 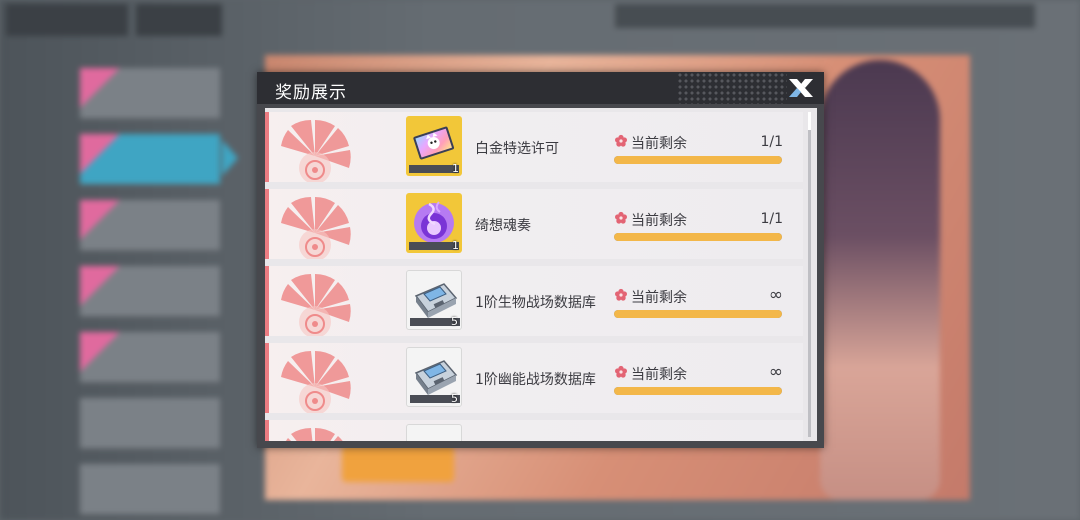 I want to click on platinum-ticket-icon: 1, so click(x=434, y=146).